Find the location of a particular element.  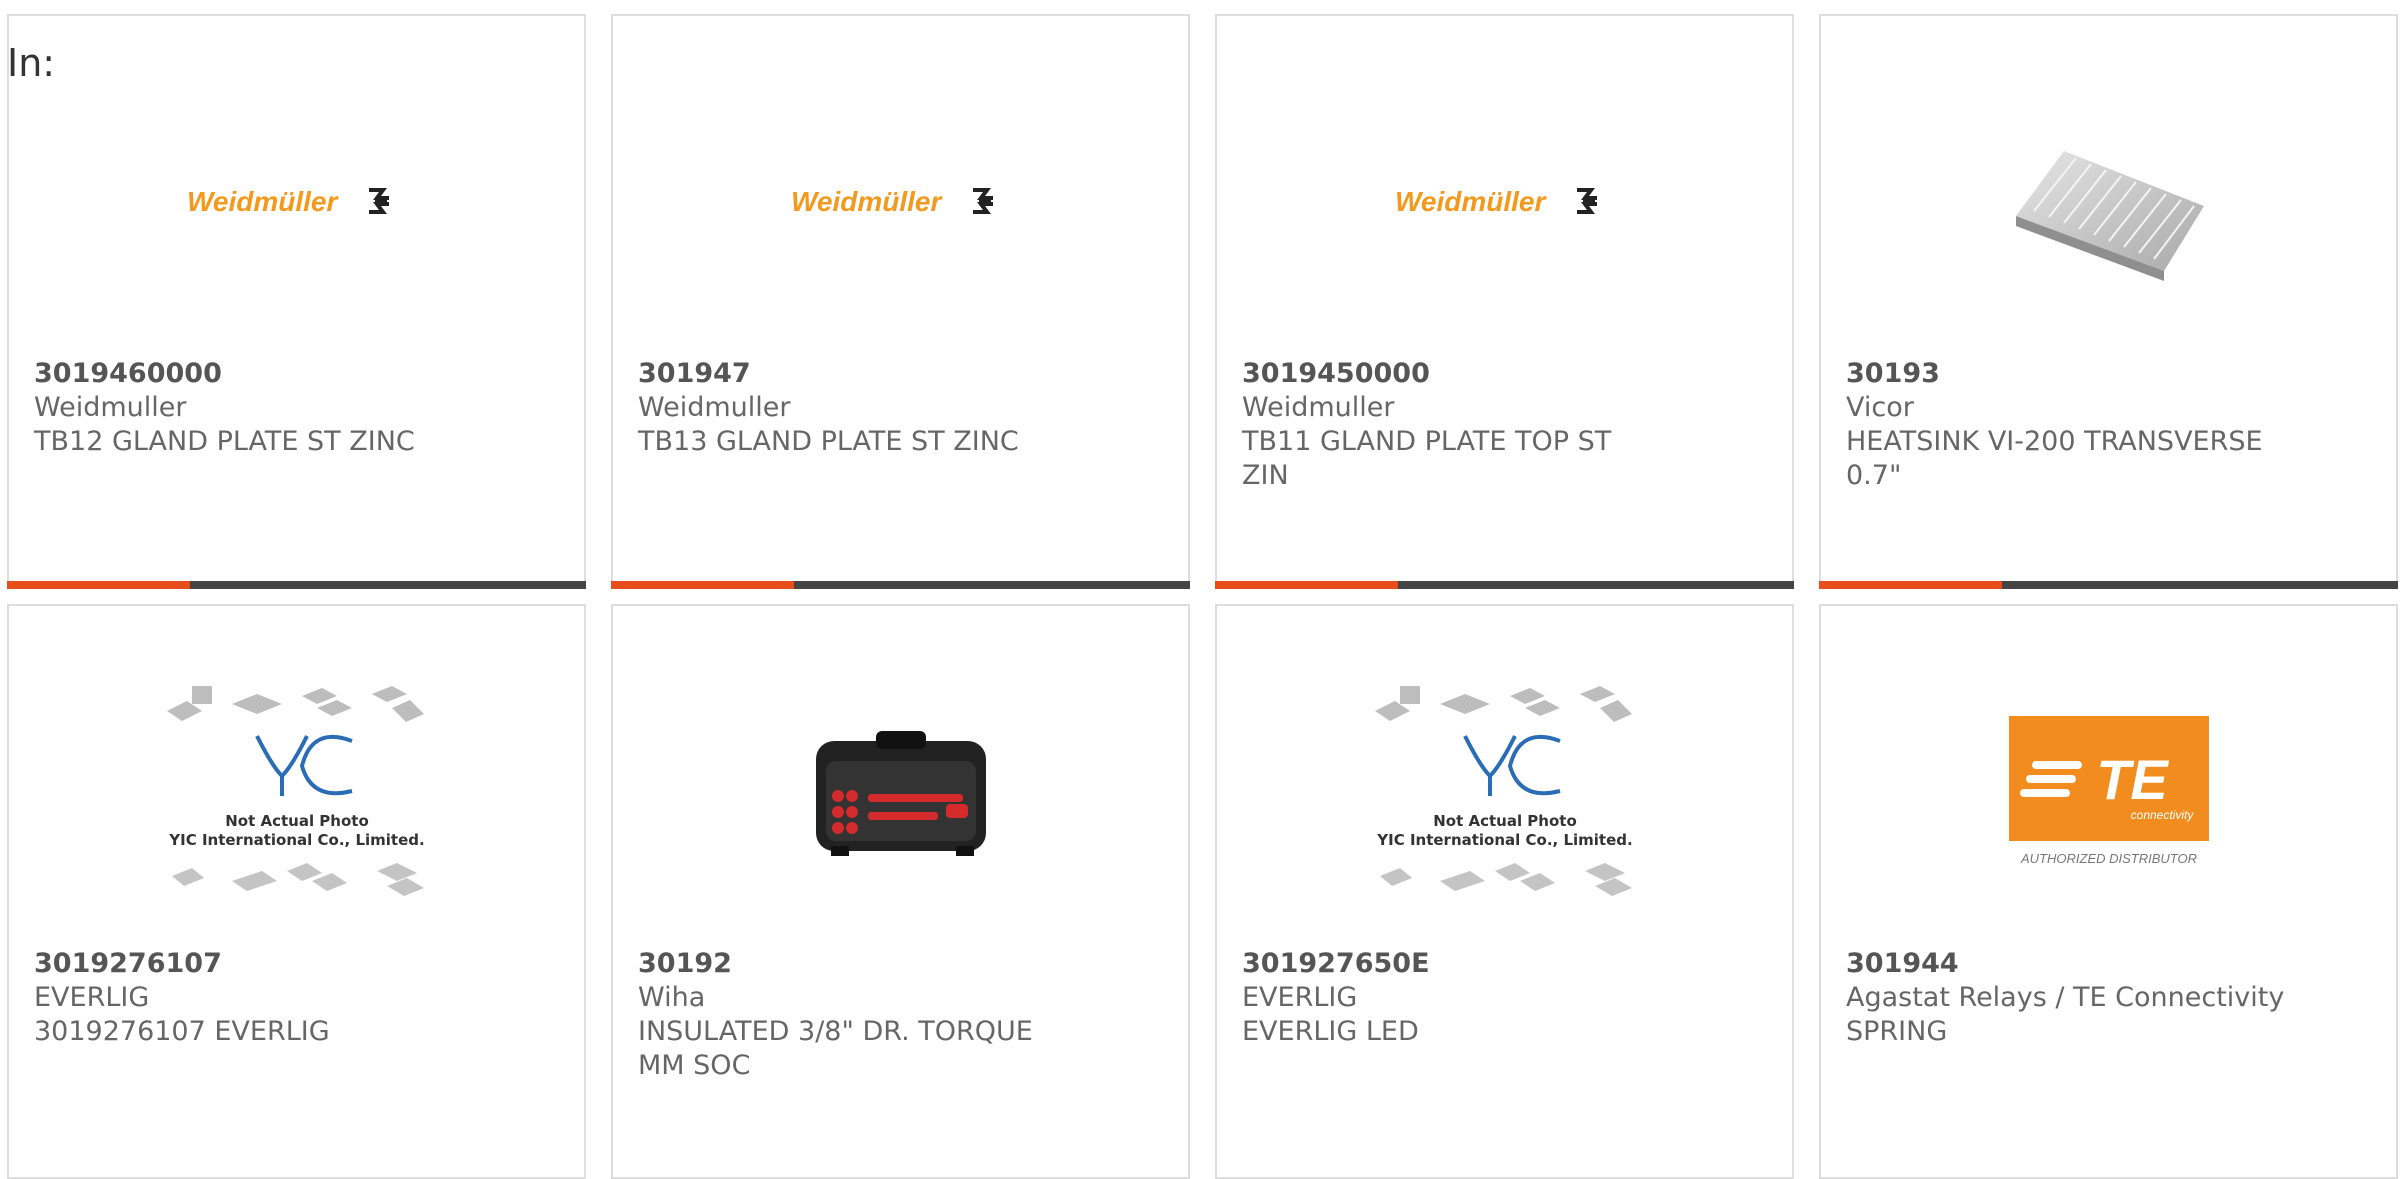

part-number: 301944 is located at coordinates (2108, 964).